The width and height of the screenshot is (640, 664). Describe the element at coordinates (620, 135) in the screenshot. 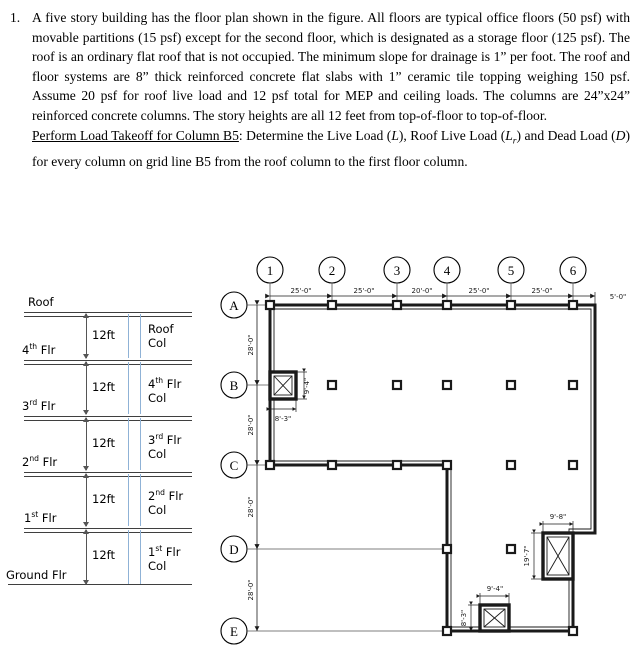

I see `variable-D: D` at that location.